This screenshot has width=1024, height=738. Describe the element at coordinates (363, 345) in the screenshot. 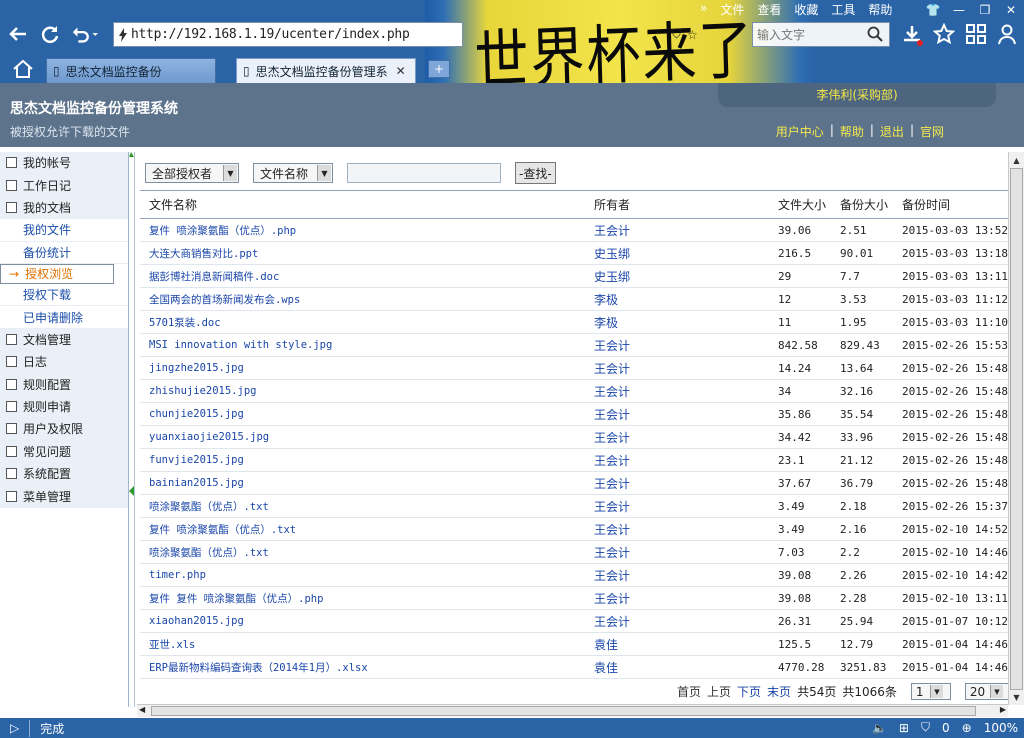

I see `cell-filename: MSI innovation with style.jpg` at that location.